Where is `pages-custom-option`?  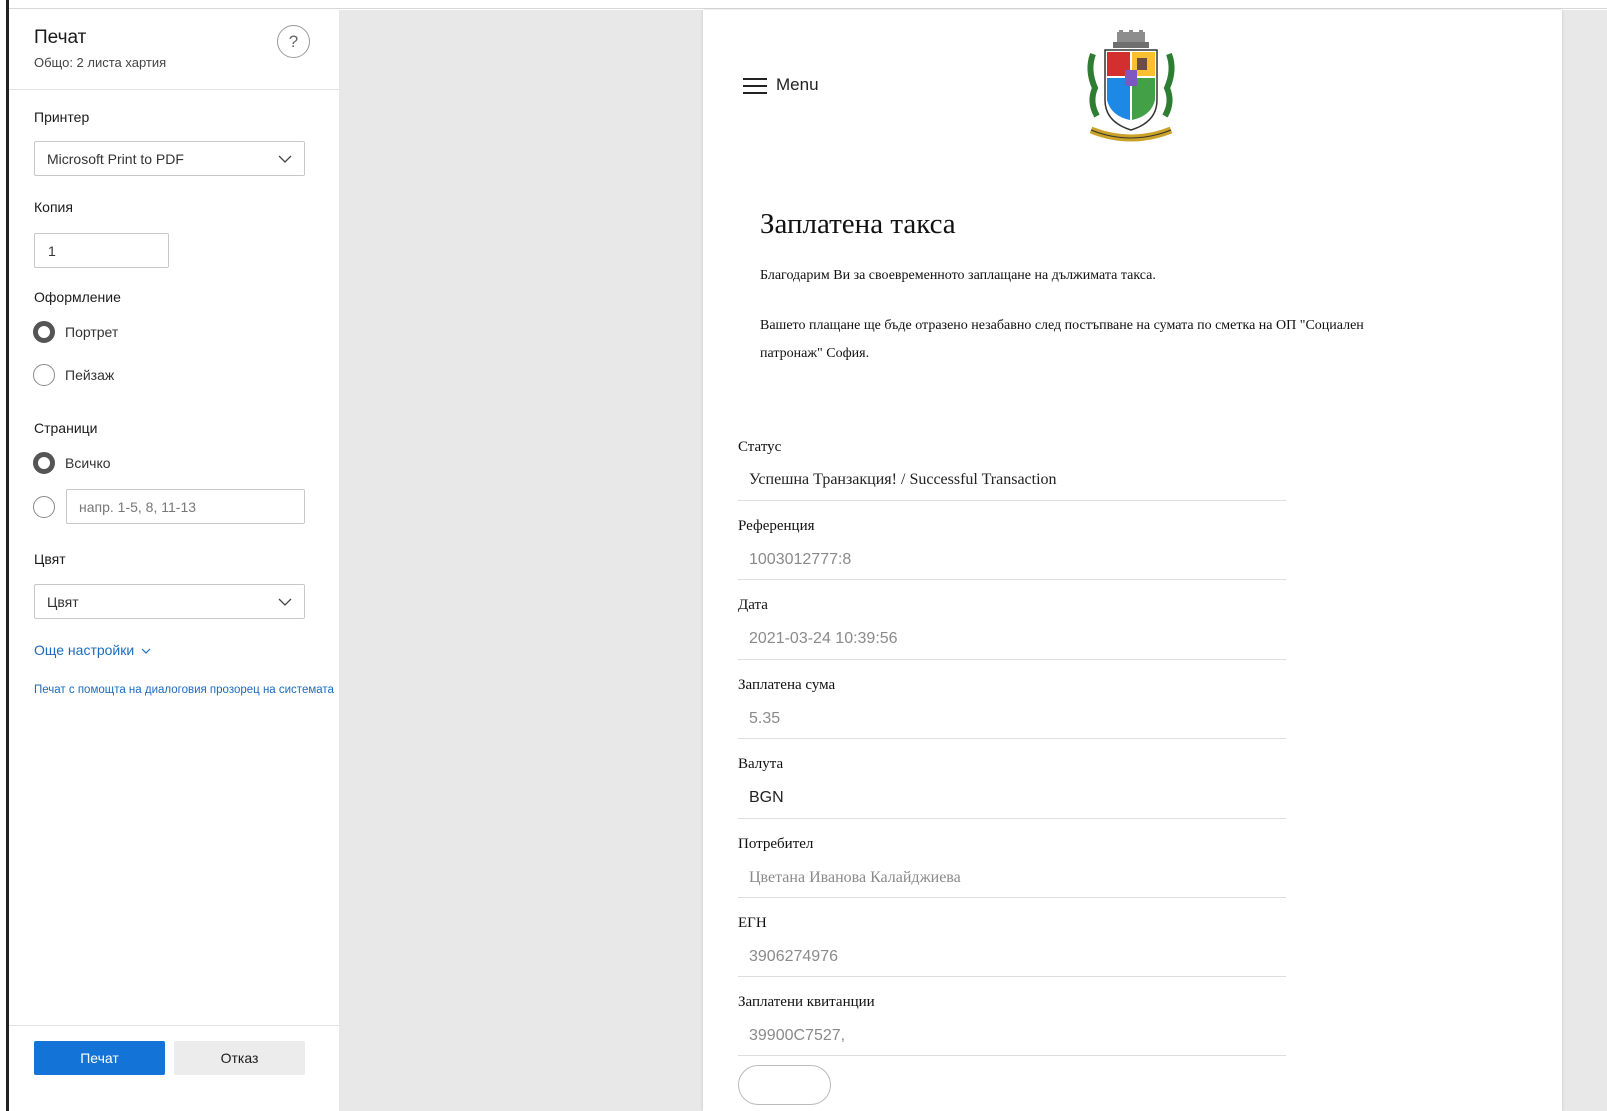 pages-custom-option is located at coordinates (44, 507).